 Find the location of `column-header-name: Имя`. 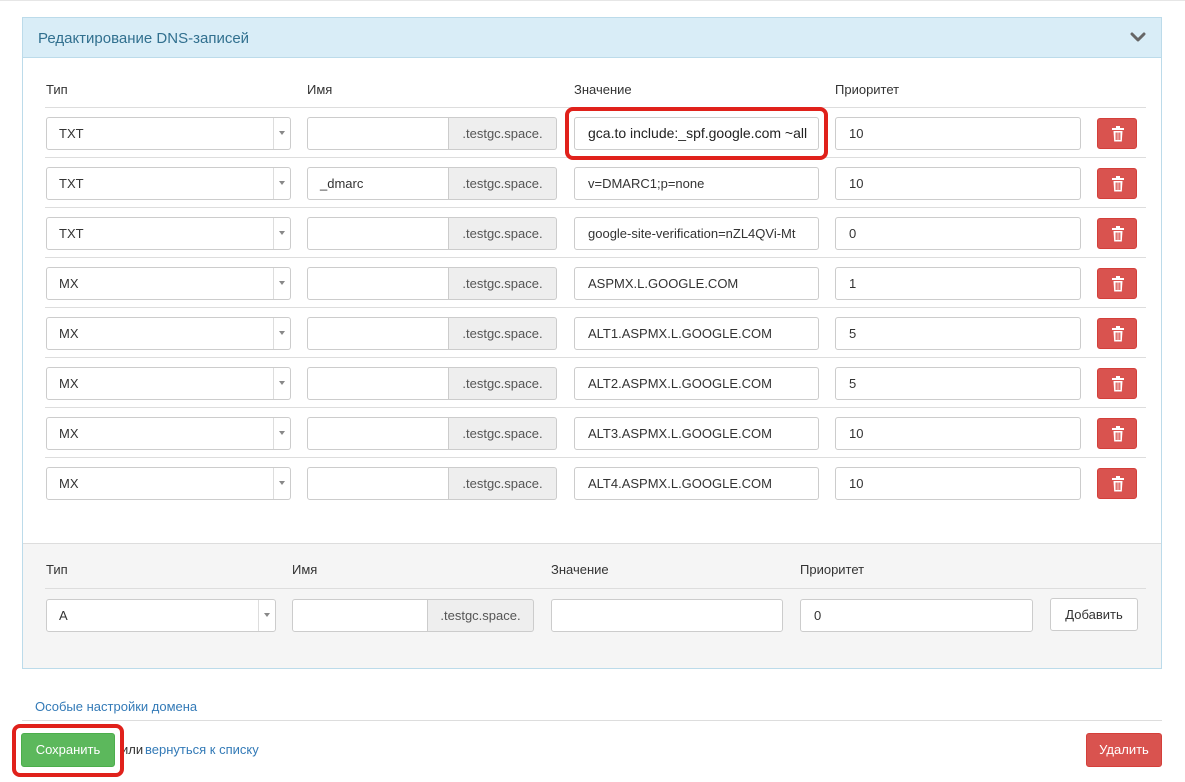

column-header-name: Имя is located at coordinates (320, 89).